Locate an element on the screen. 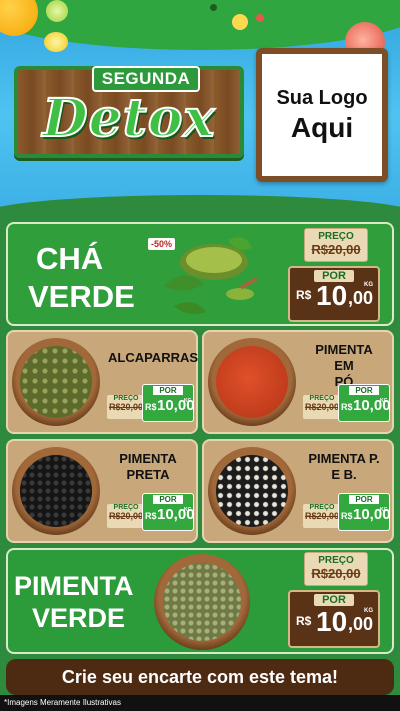  green-pepper-image is located at coordinates (202, 602).